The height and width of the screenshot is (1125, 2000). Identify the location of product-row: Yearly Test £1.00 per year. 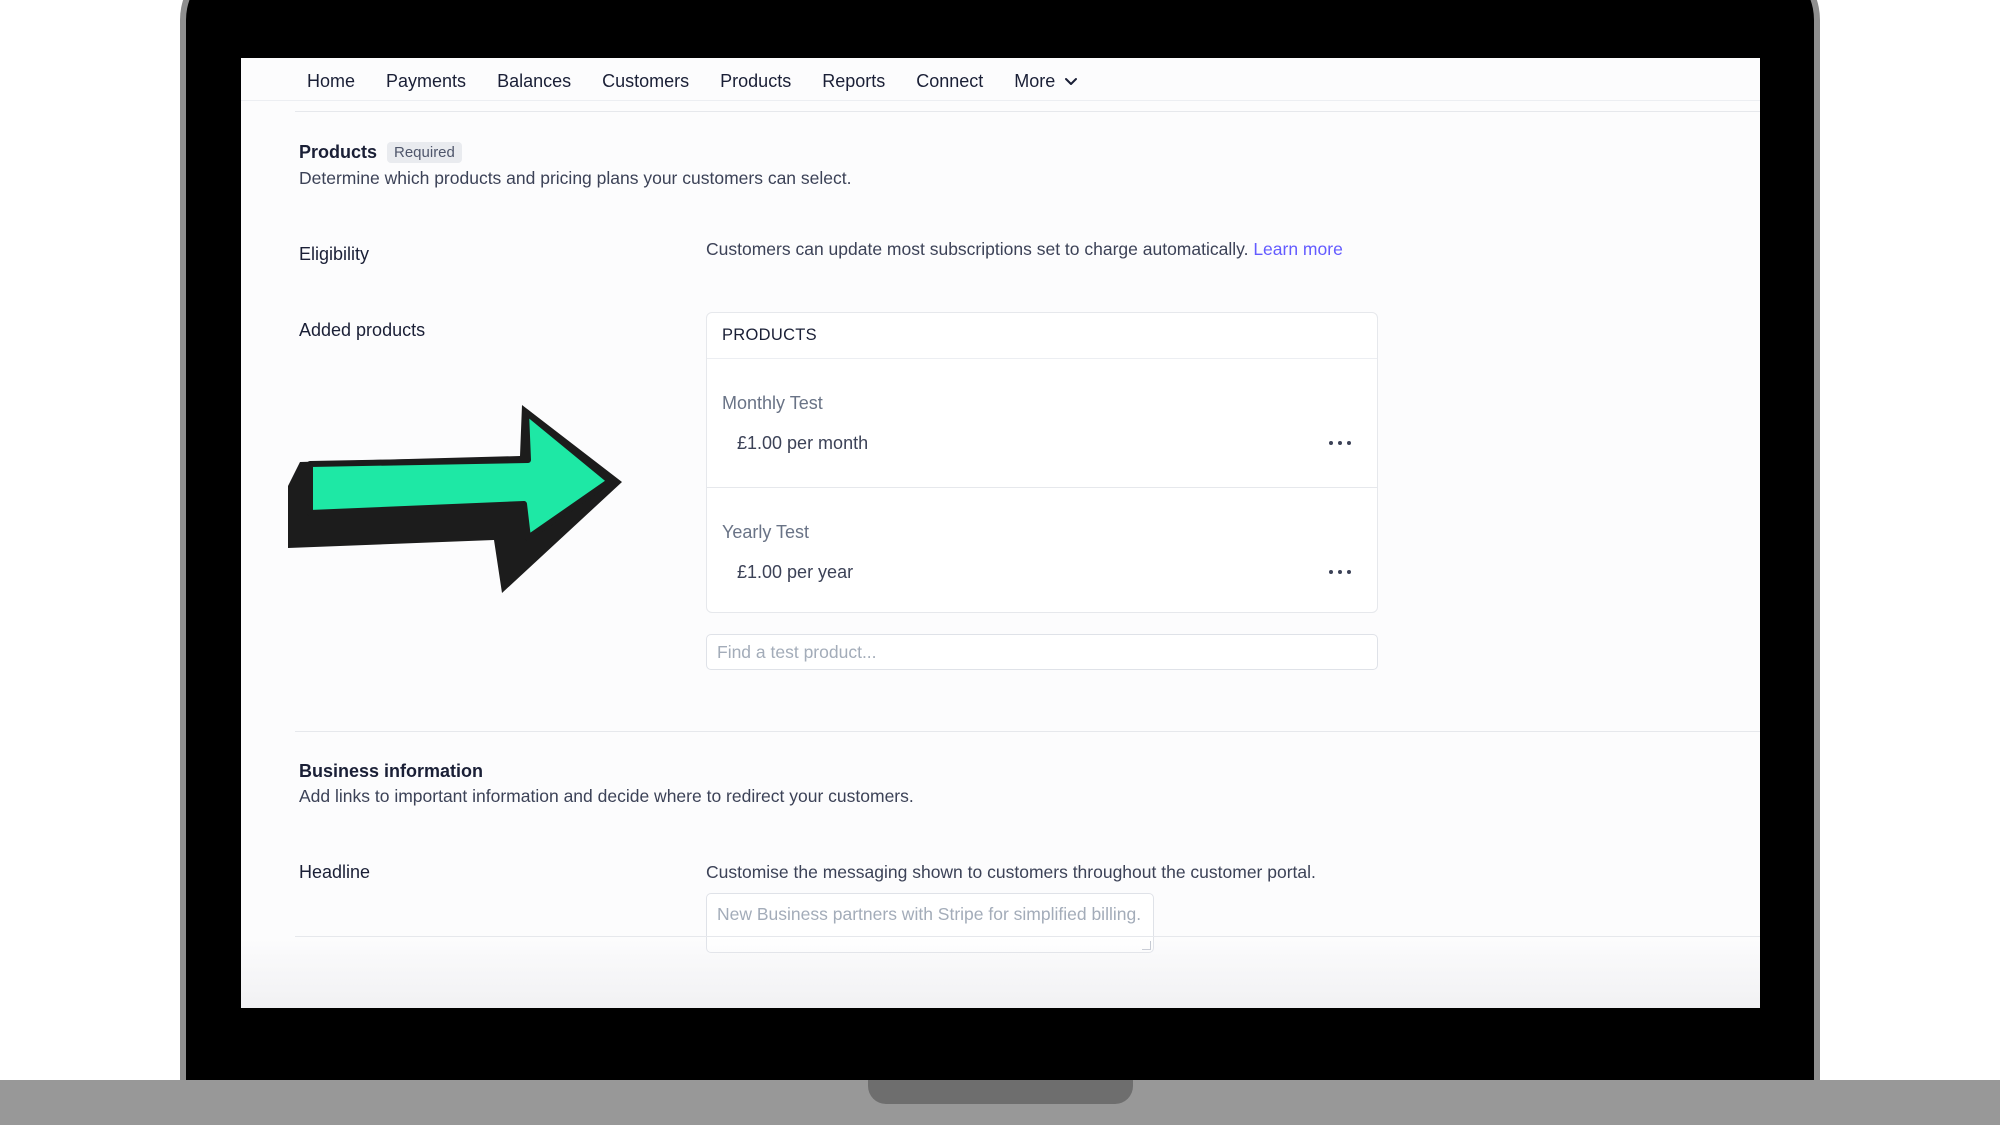
(1042, 552).